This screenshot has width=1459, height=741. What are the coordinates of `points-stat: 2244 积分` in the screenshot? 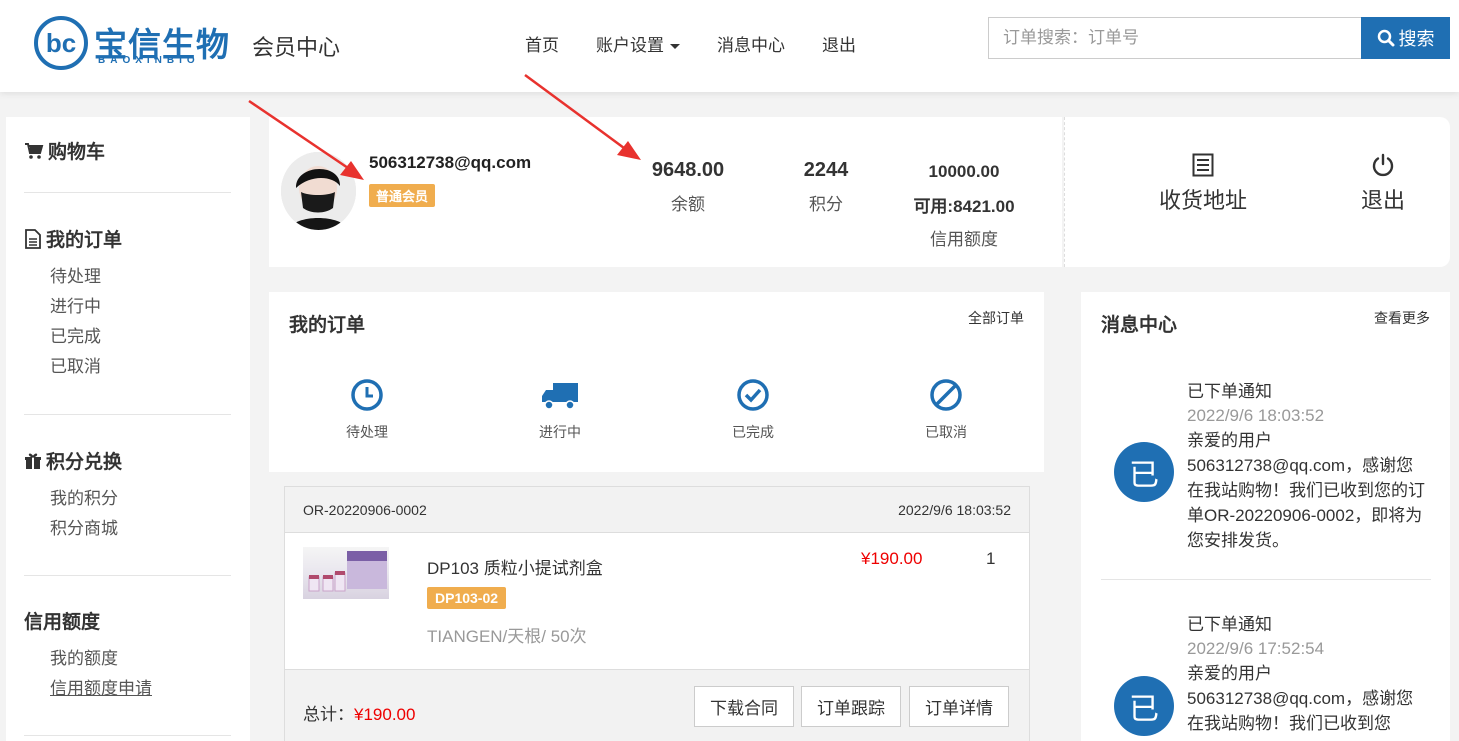 It's located at (826, 187).